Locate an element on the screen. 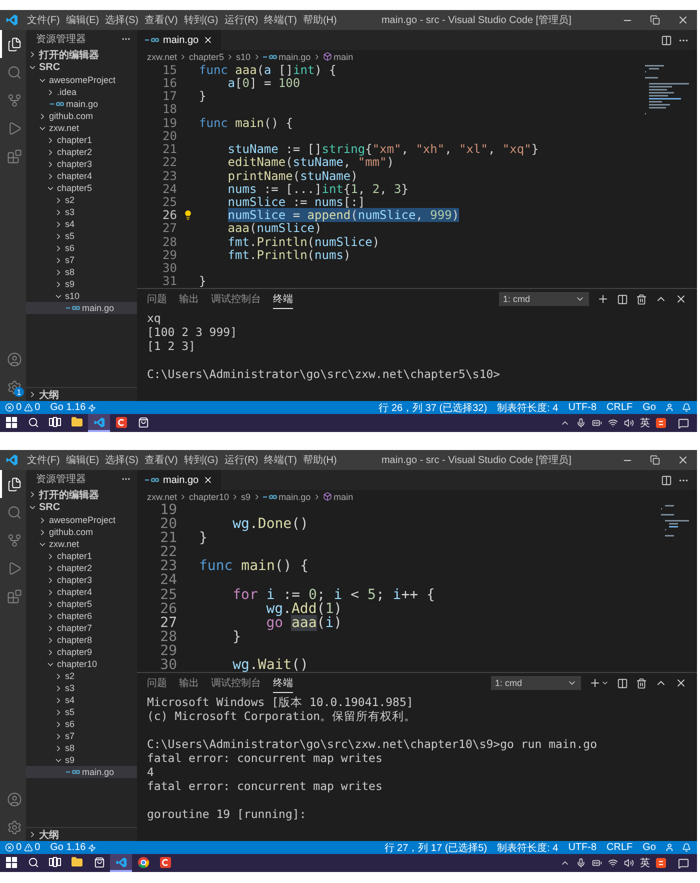  folder-item: chapter6 is located at coordinates (81, 616).